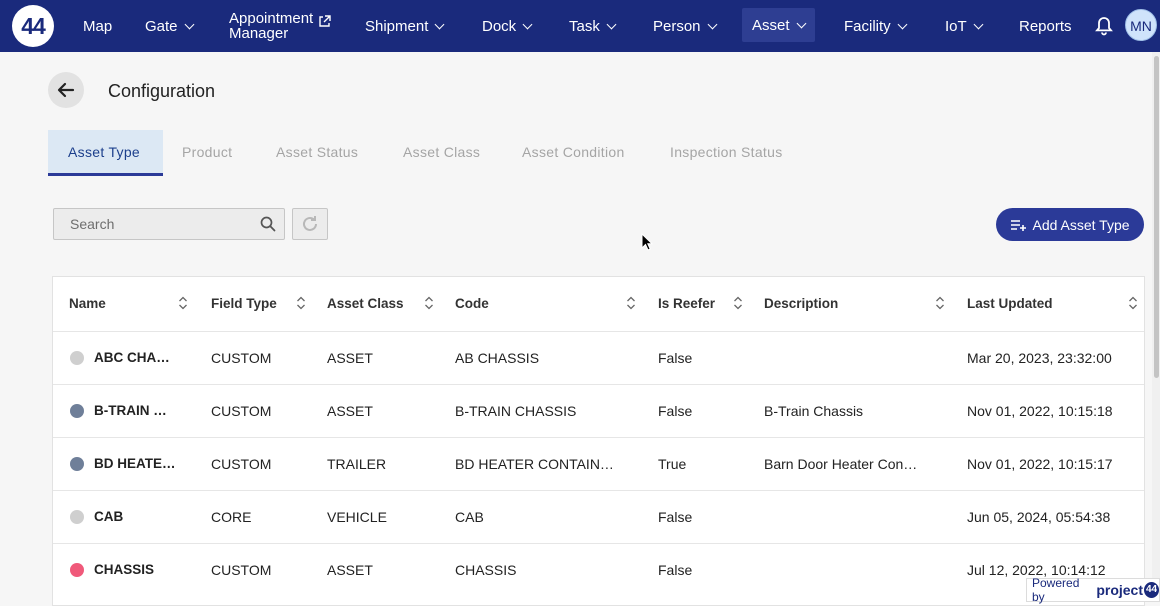  Describe the element at coordinates (801, 304) in the screenshot. I see `column-header-description: Description` at that location.